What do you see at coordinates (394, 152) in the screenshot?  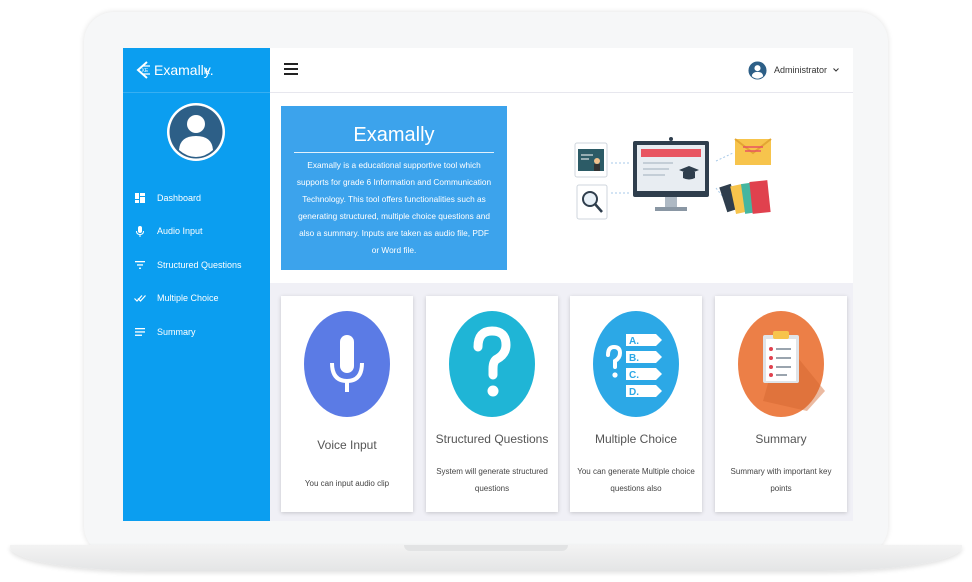 I see `hero-divider` at bounding box center [394, 152].